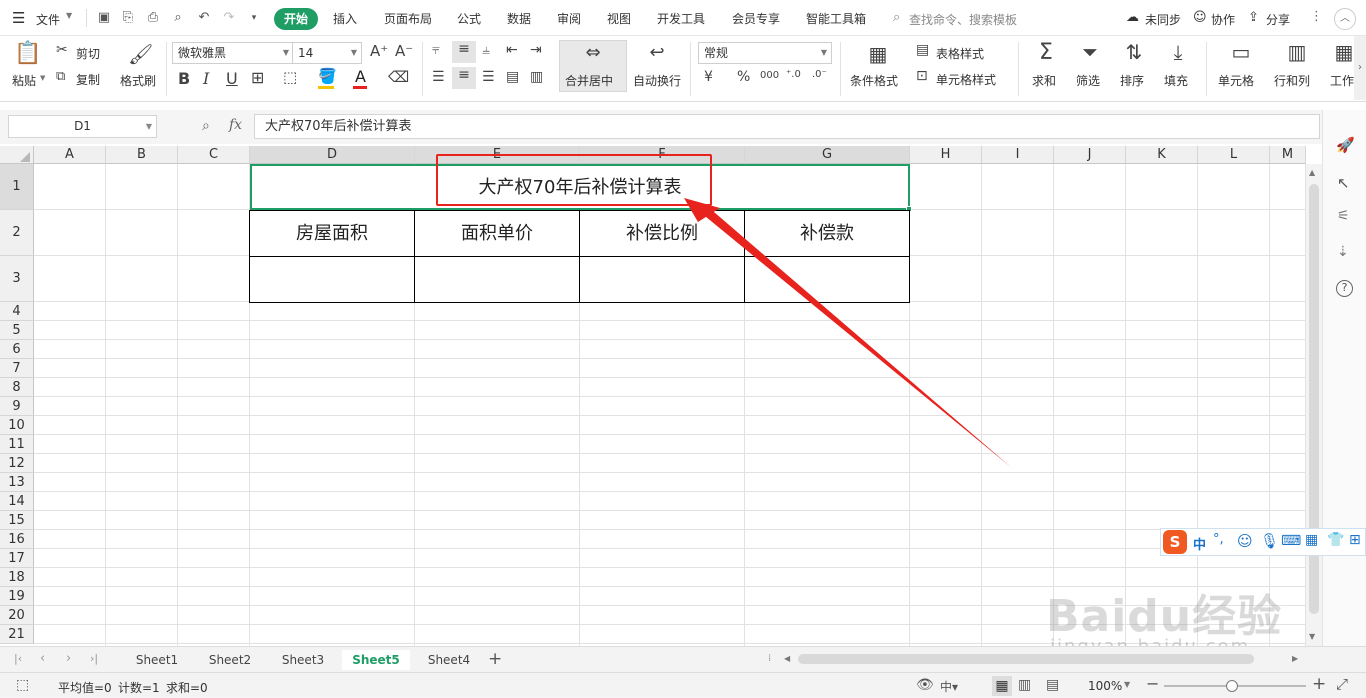  Describe the element at coordinates (1199, 543) in the screenshot. I see `ime-mode-indicator: 中` at that location.